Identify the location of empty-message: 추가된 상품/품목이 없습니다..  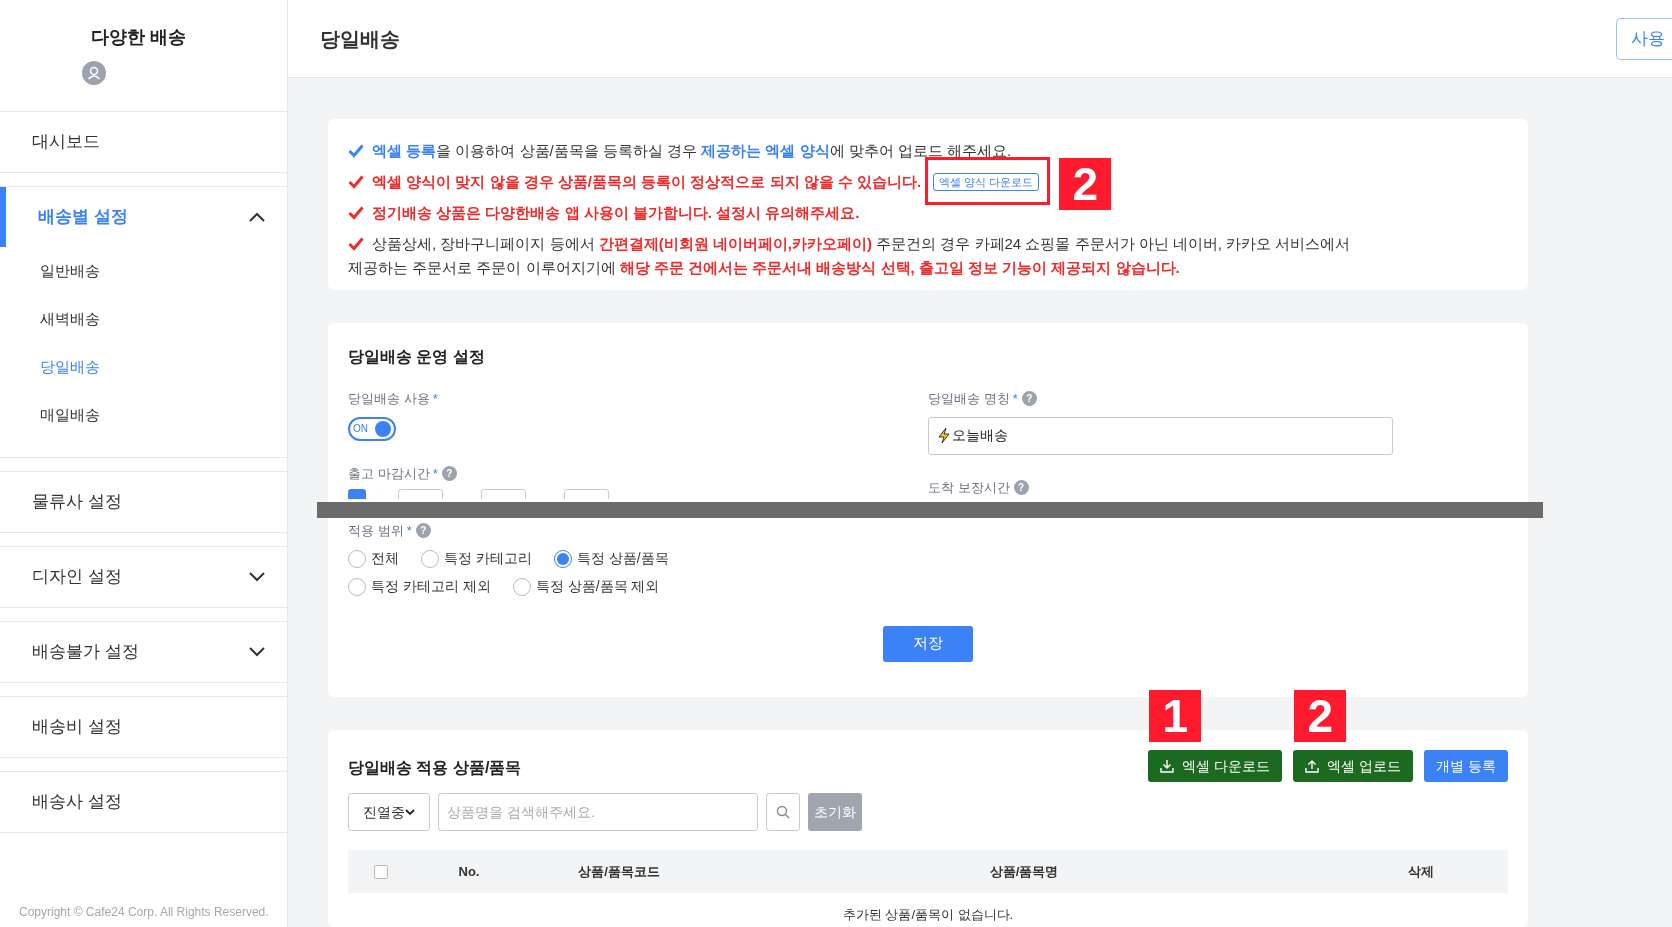
(928, 915).